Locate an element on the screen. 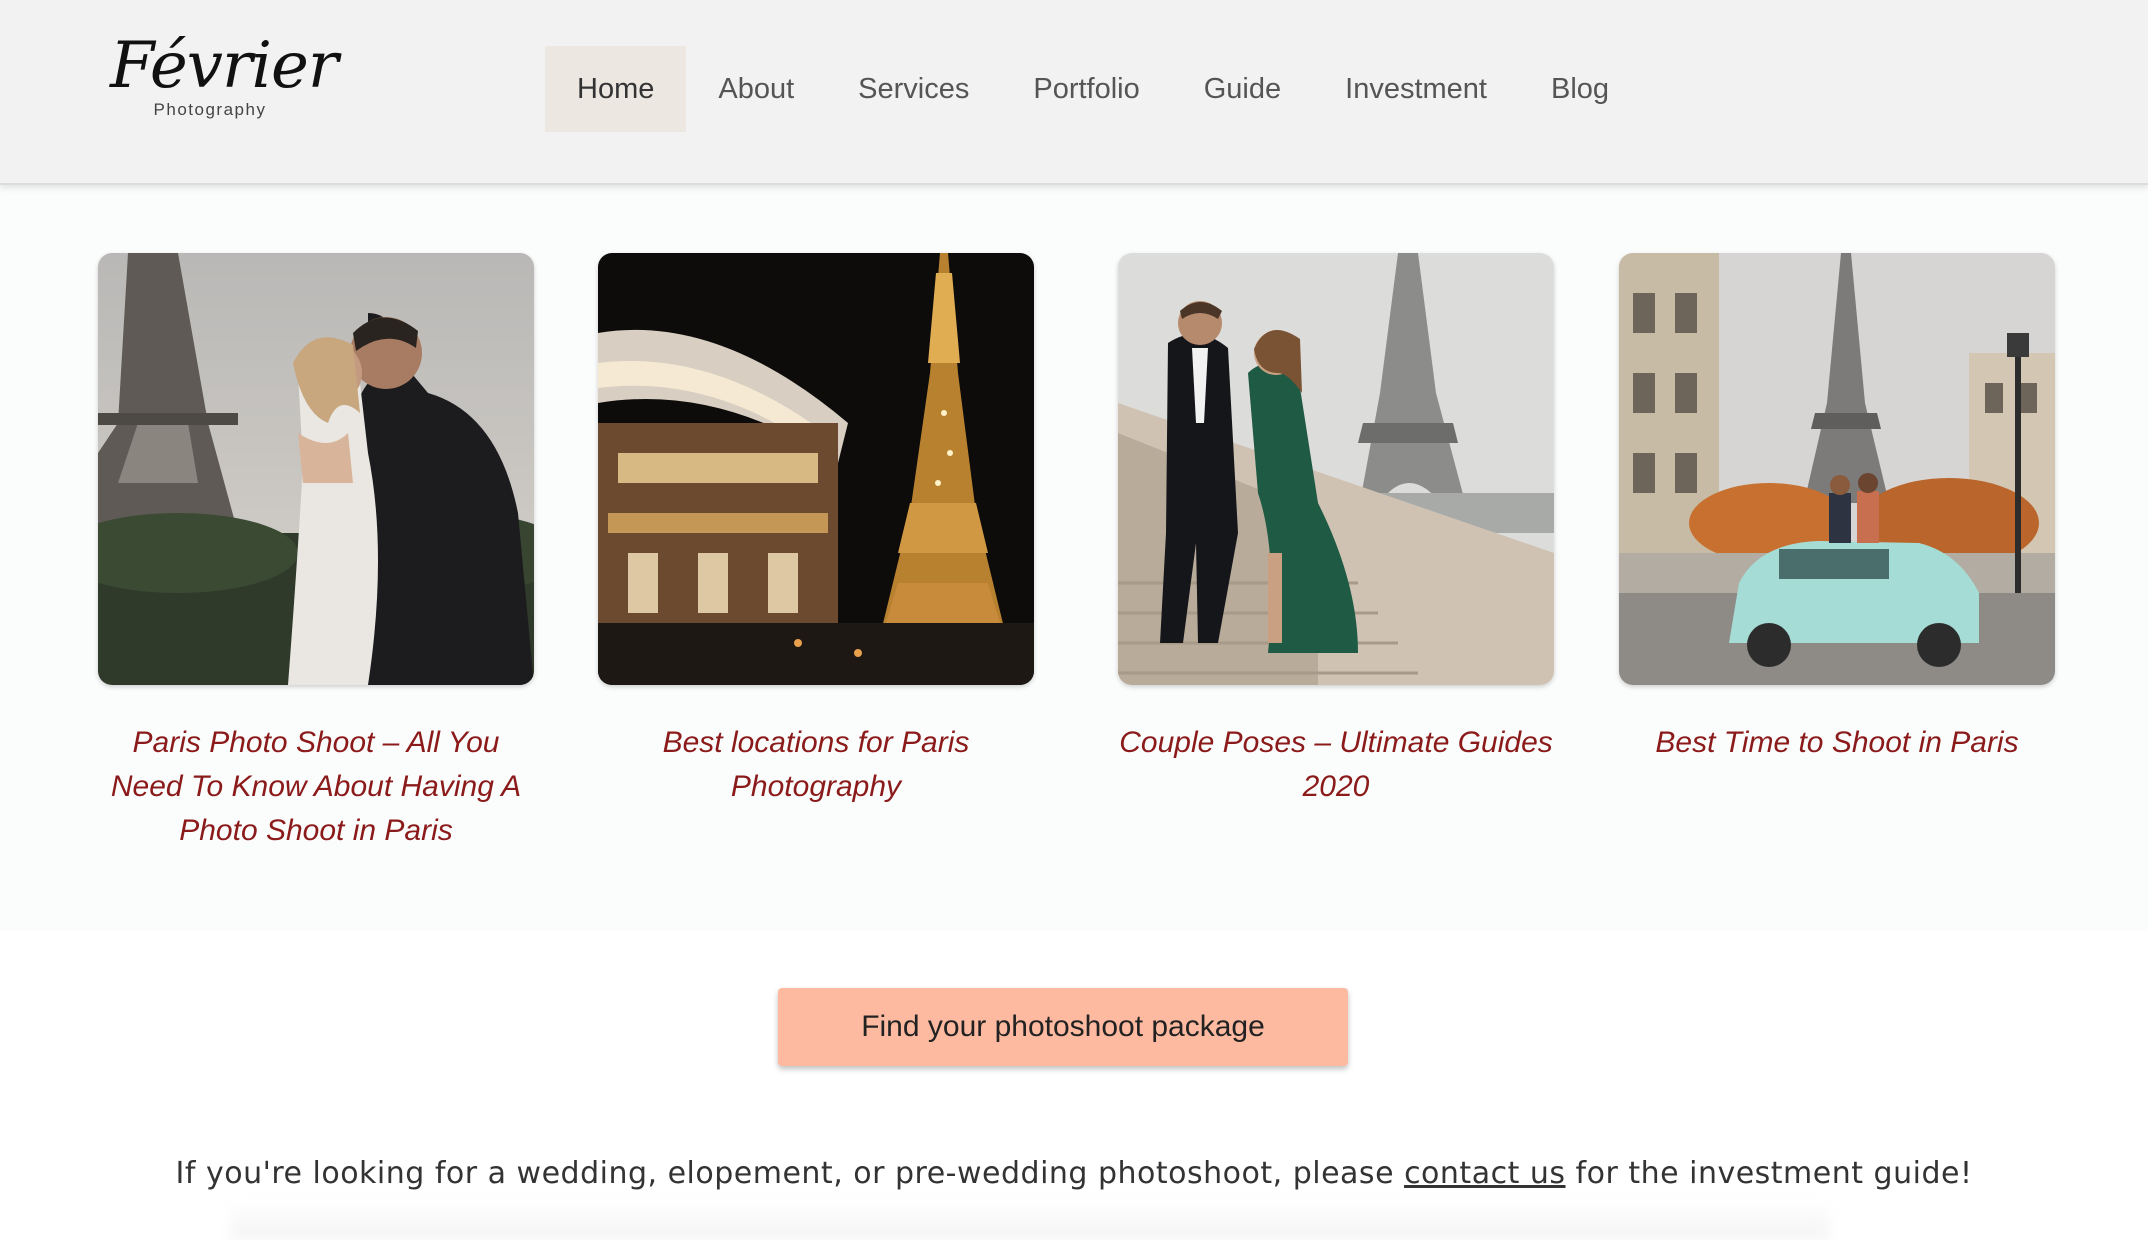 The image size is (2148, 1240). carousel-eiffel-tower-night-photo is located at coordinates (816, 469).